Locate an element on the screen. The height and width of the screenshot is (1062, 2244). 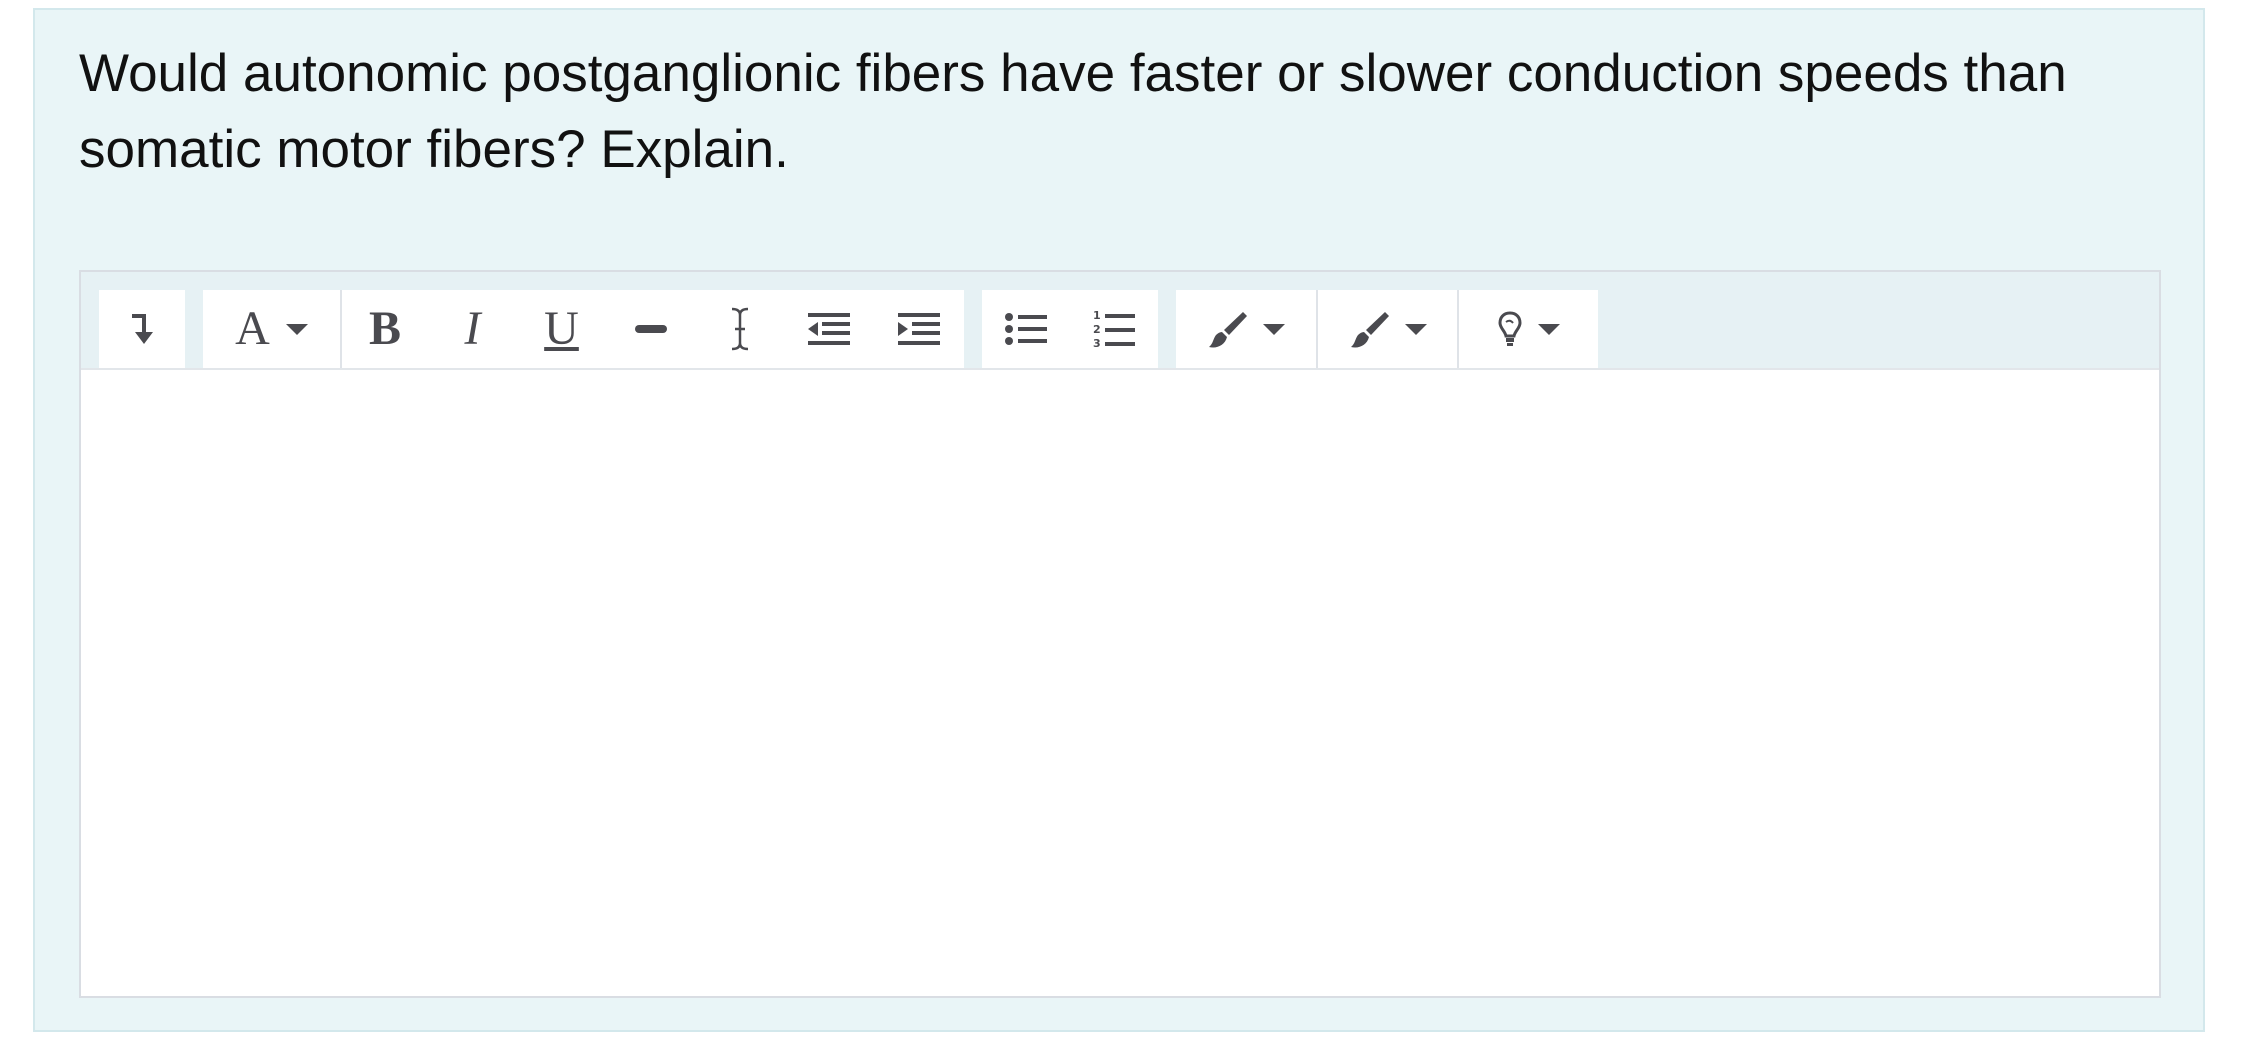
bold-button: B is located at coordinates (384, 329).